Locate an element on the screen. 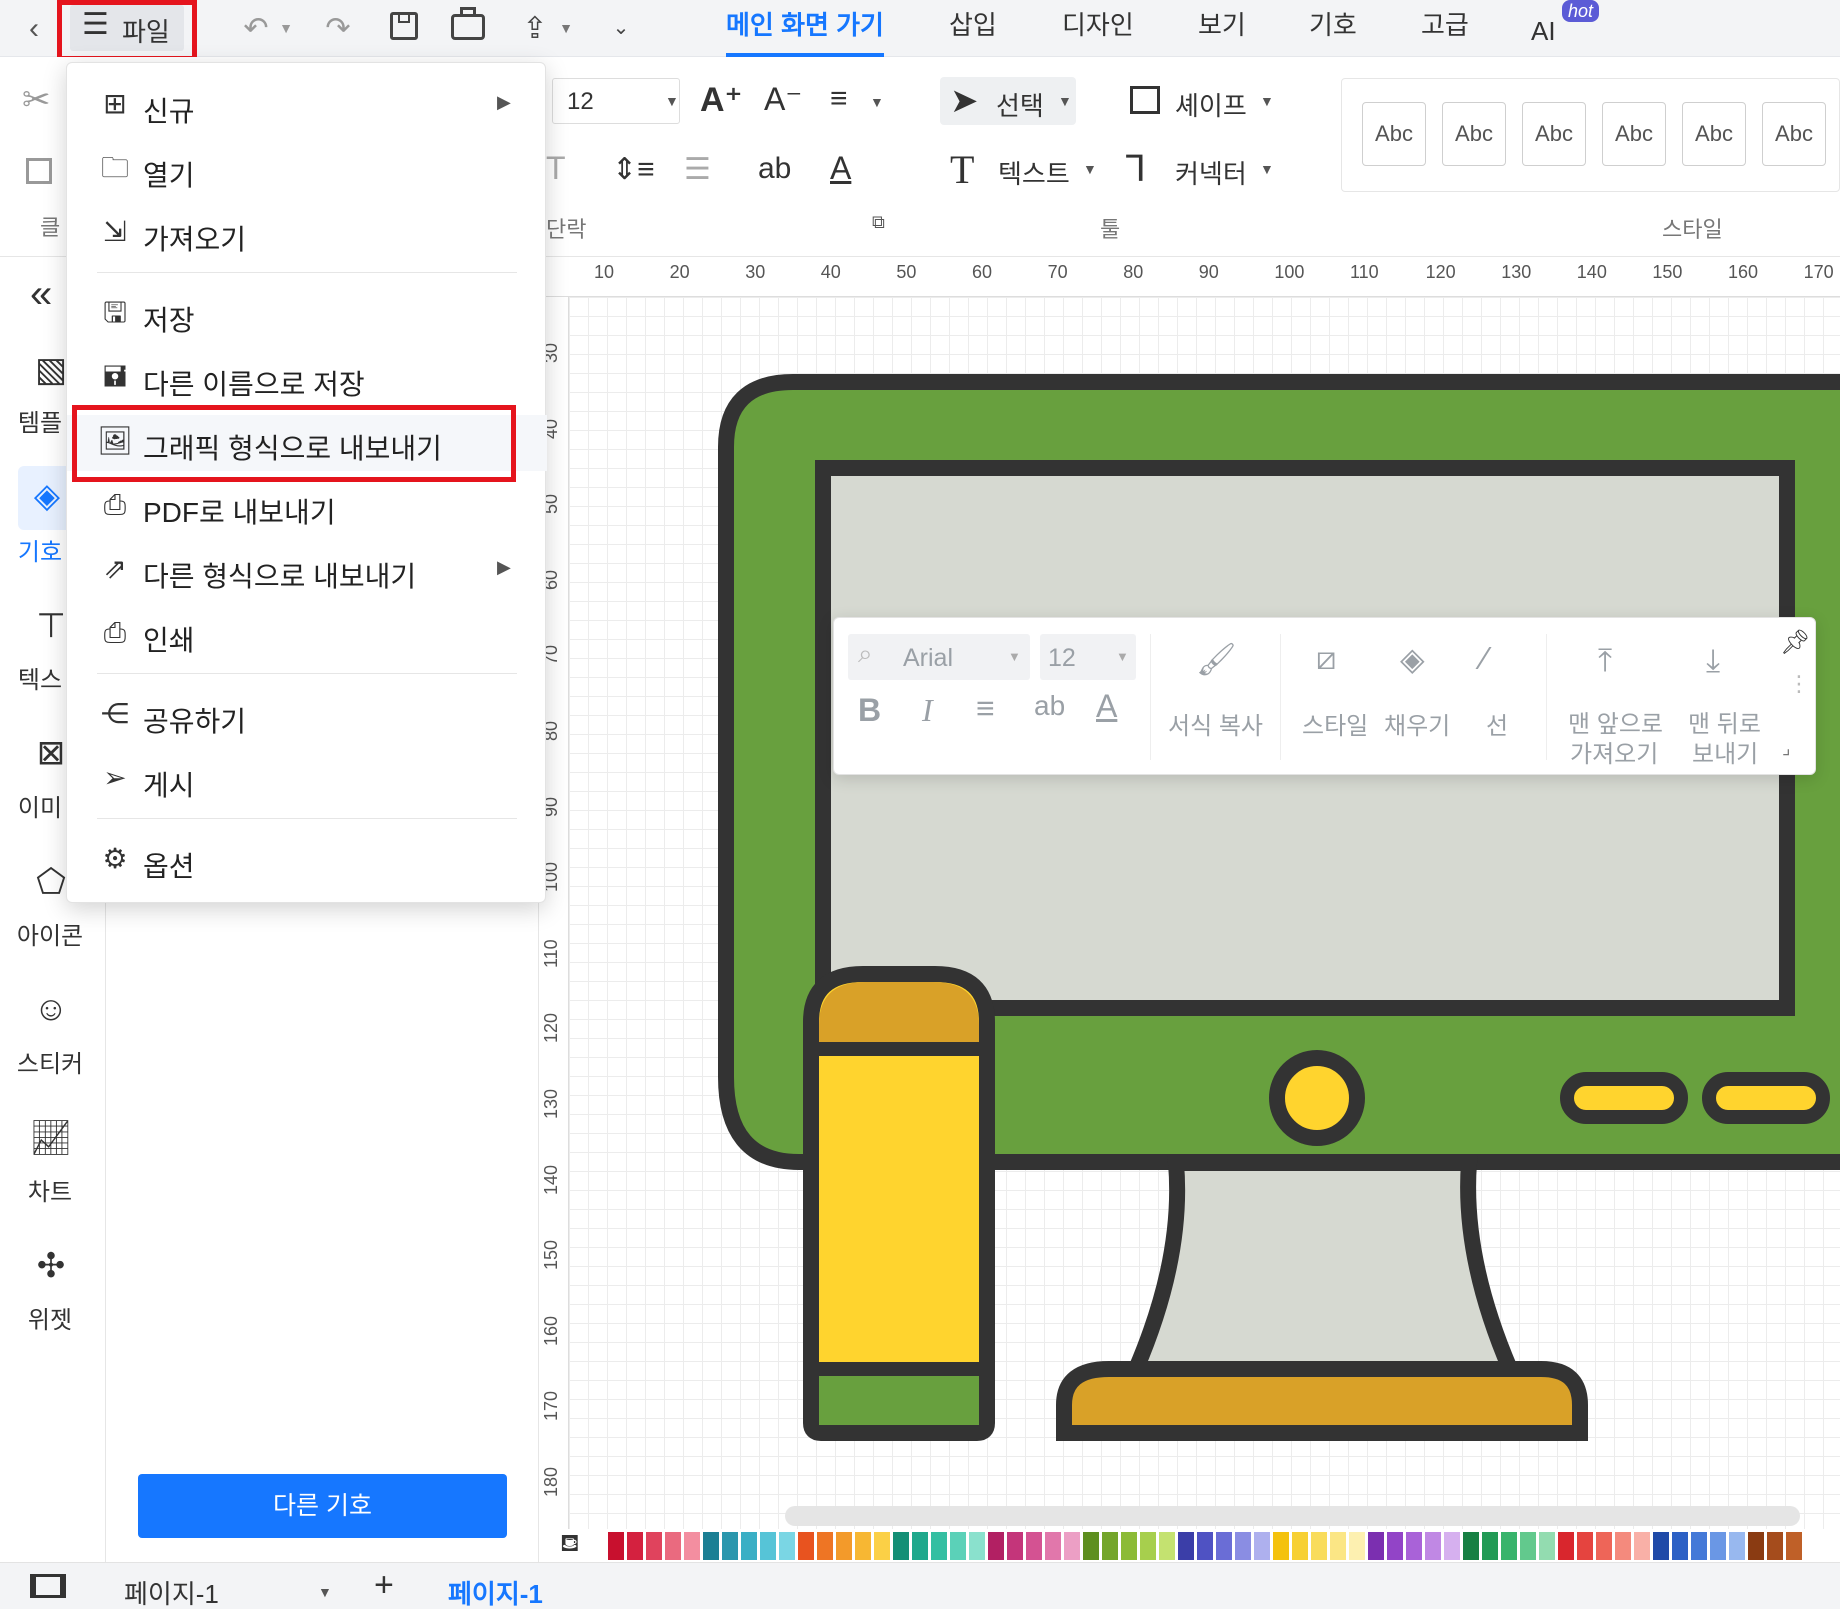  font-grow-icon: A⁺ is located at coordinates (721, 100).